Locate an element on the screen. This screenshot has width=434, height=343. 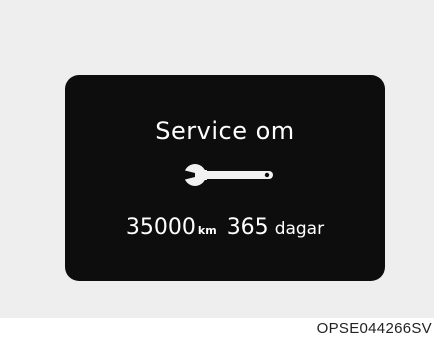
distance-value: 35000 is located at coordinates (160, 227).